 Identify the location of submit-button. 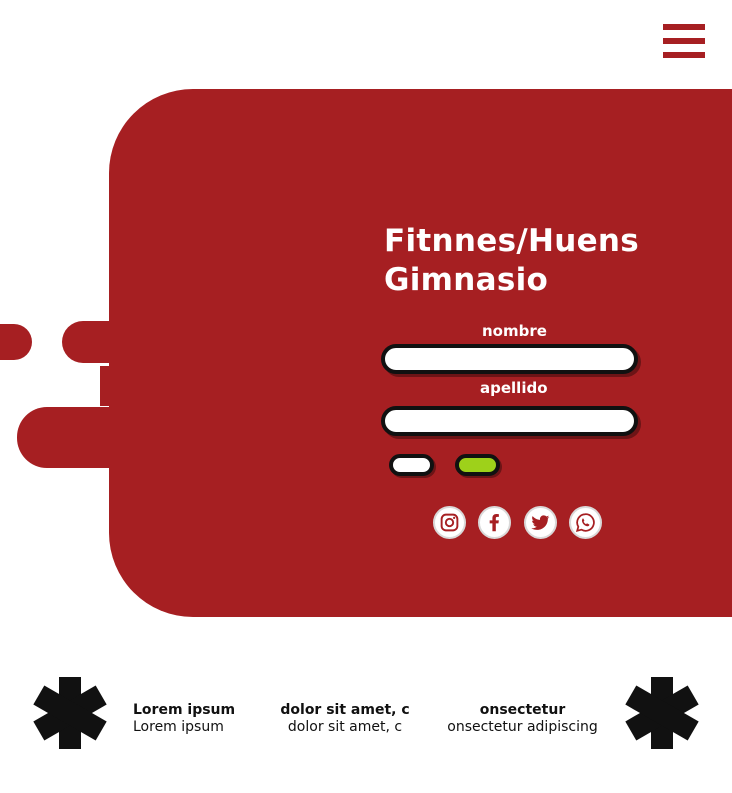
(477, 465).